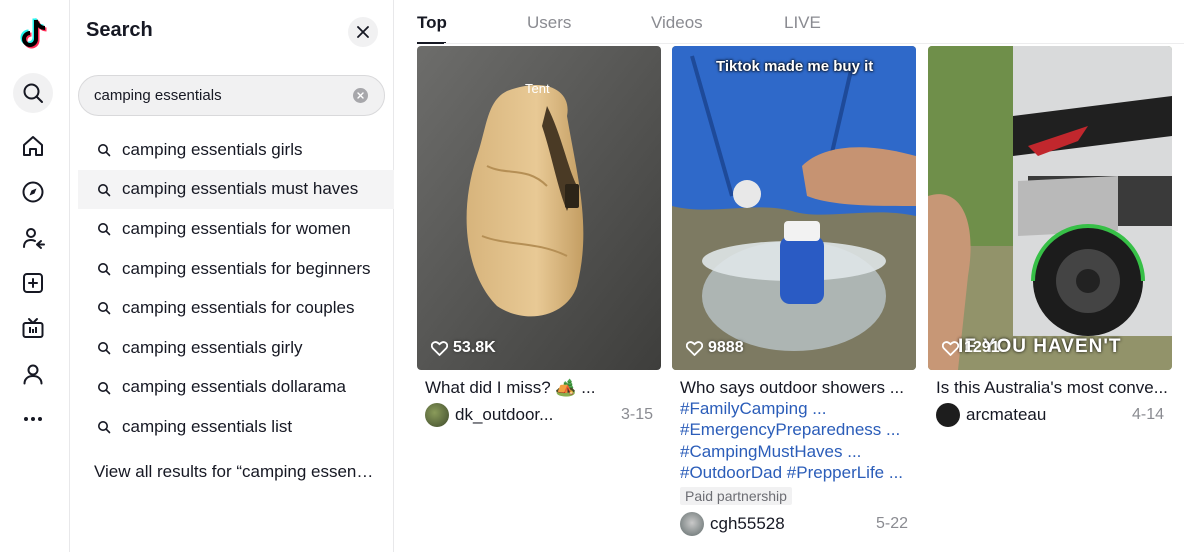  I want to click on video-author: arcmateau, so click(991, 415).